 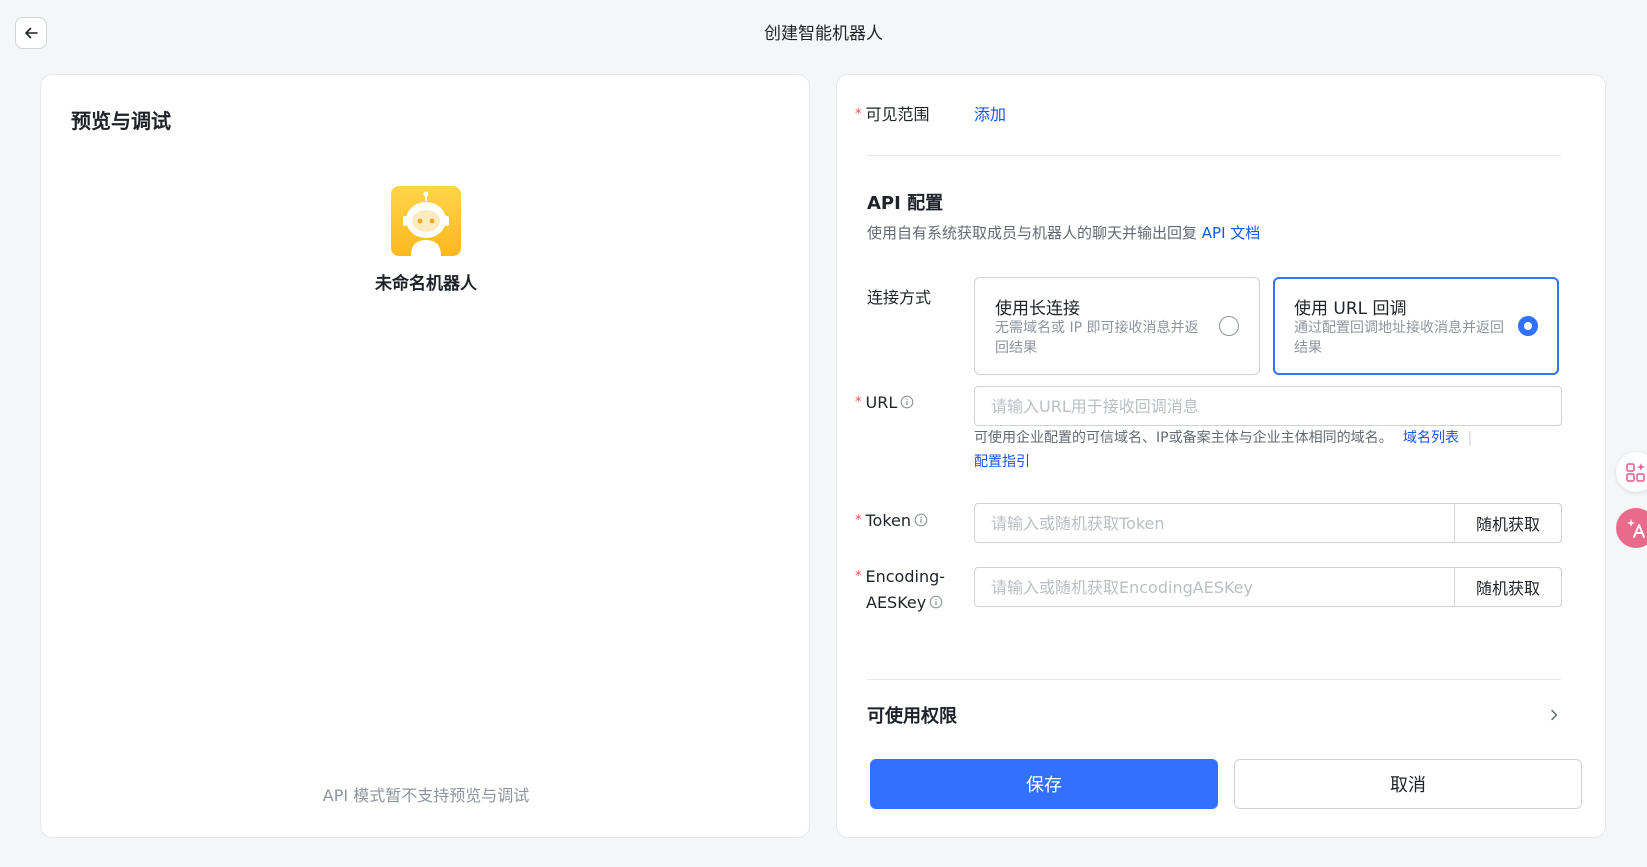 I want to click on cancel-button: 取消, so click(x=1408, y=784).